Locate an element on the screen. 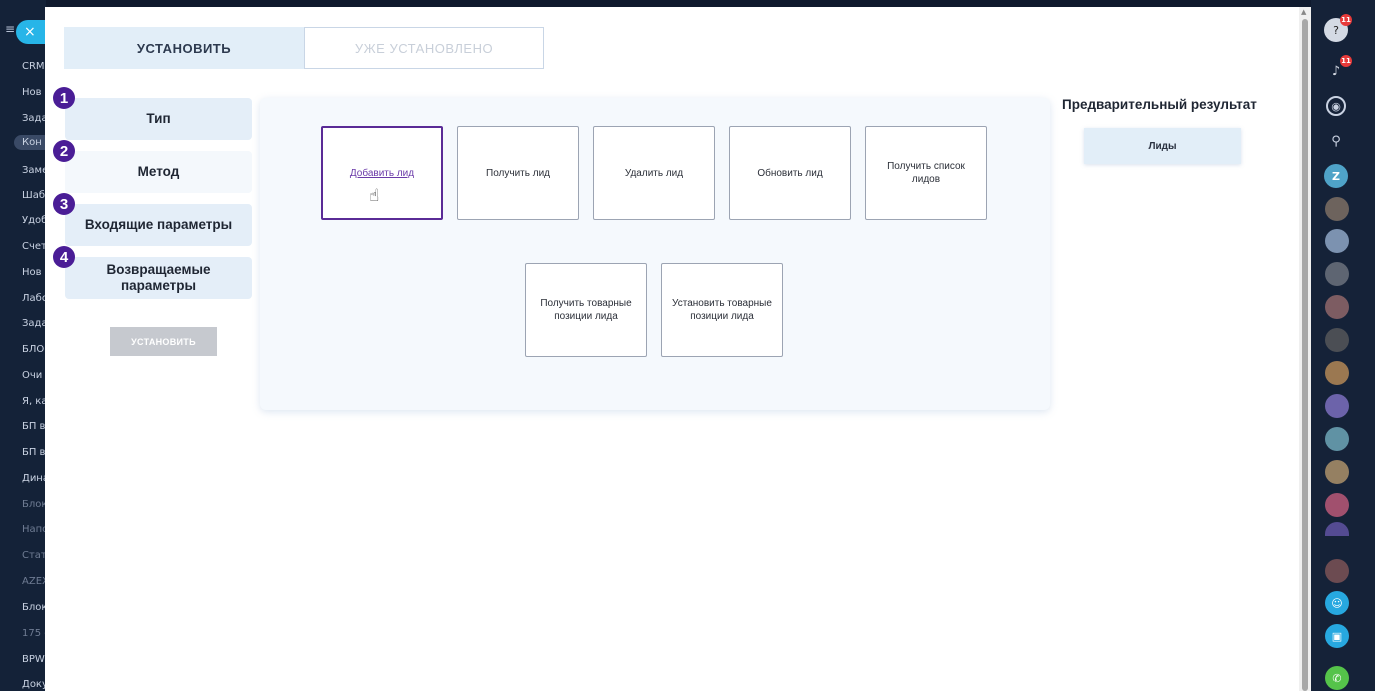  method-delete-lead: Удалить лид is located at coordinates (654, 173).